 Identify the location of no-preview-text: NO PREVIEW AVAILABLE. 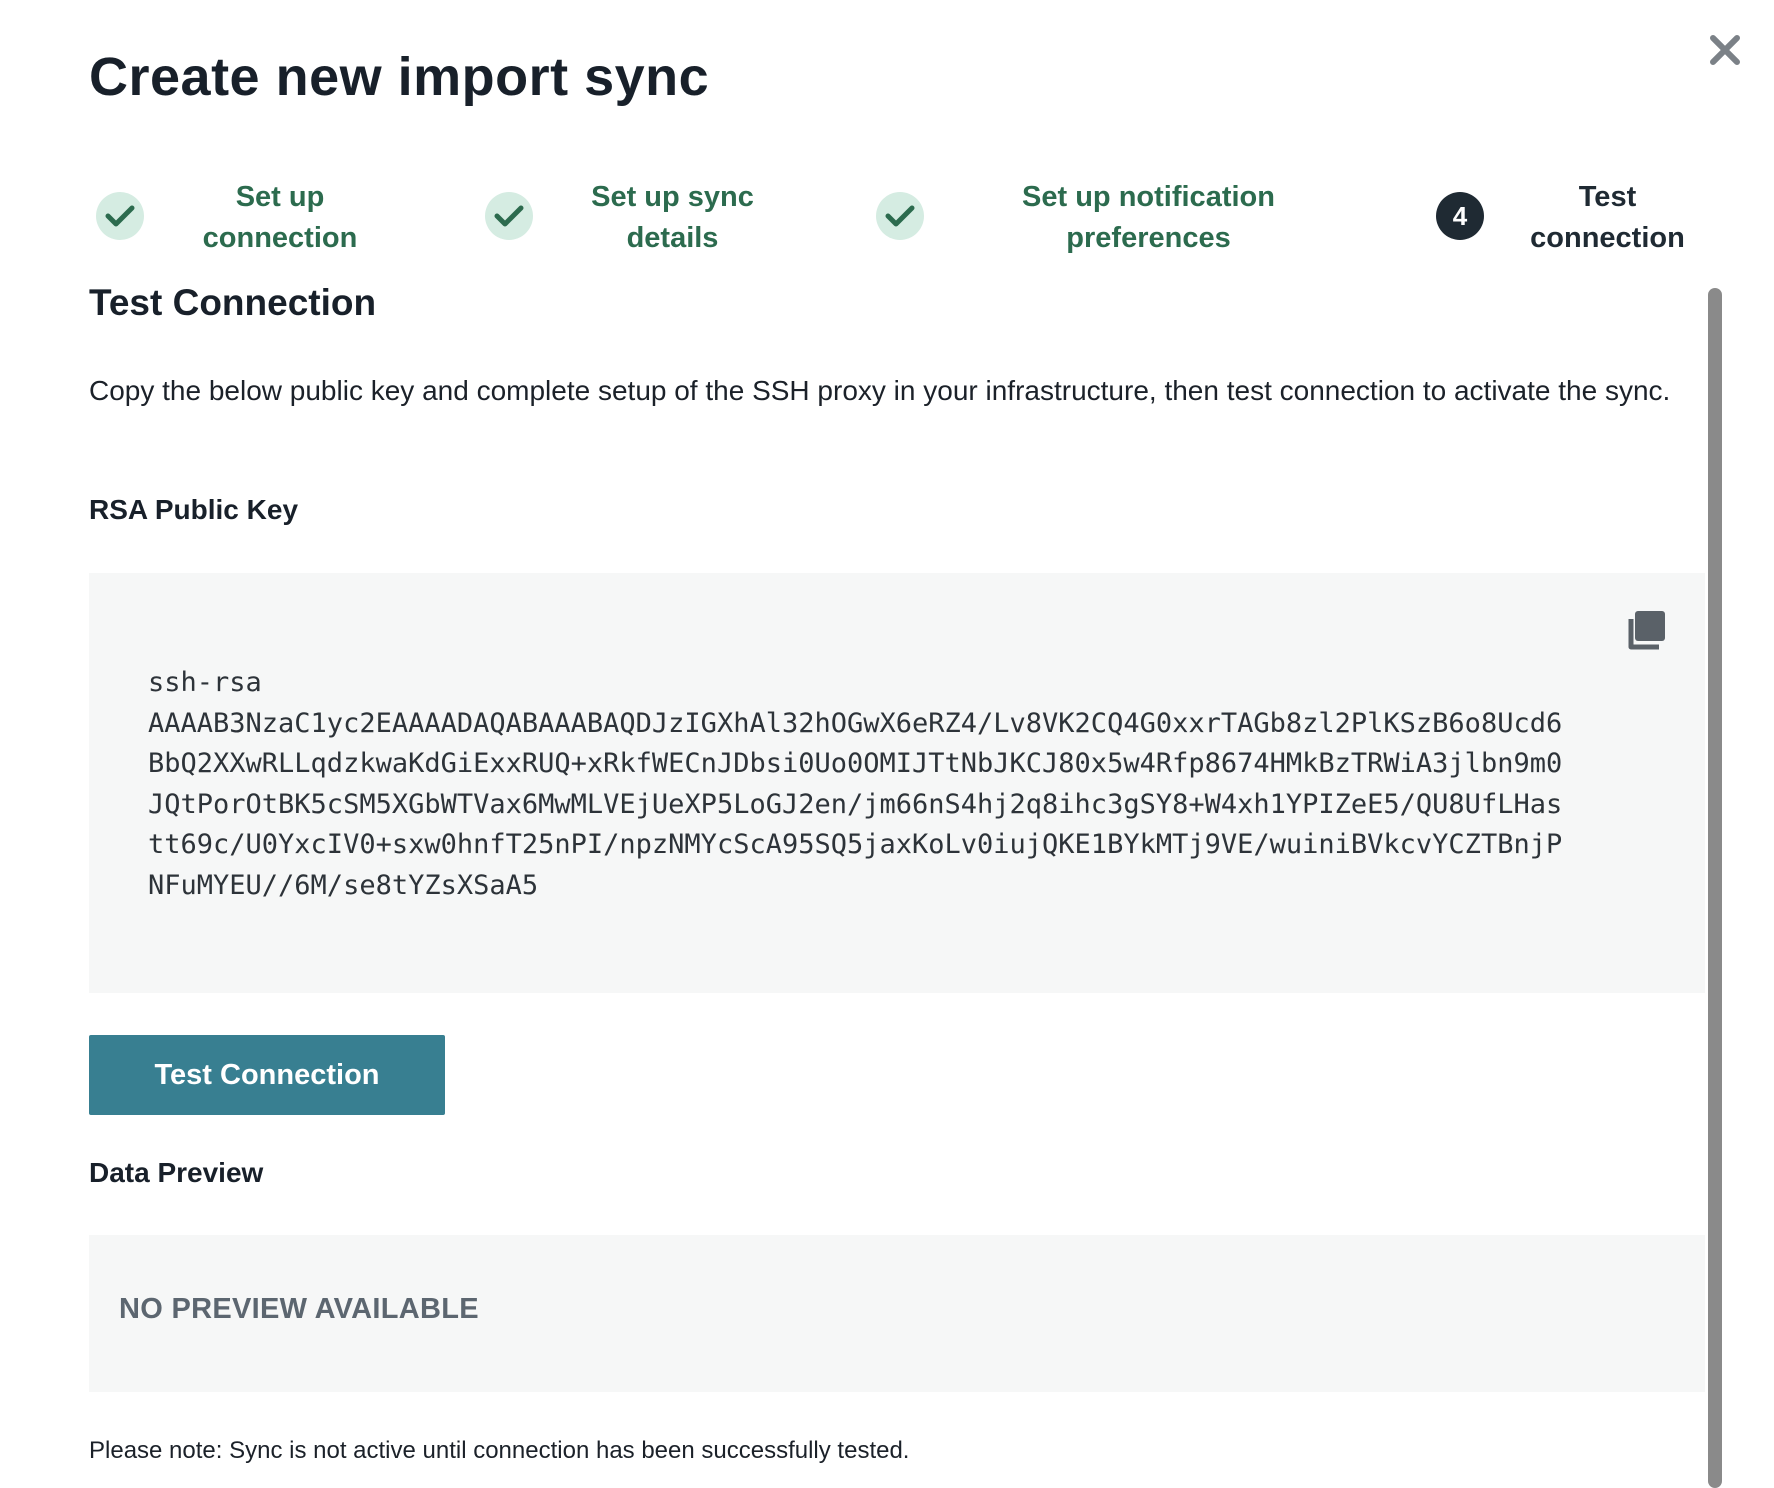
(299, 1309).